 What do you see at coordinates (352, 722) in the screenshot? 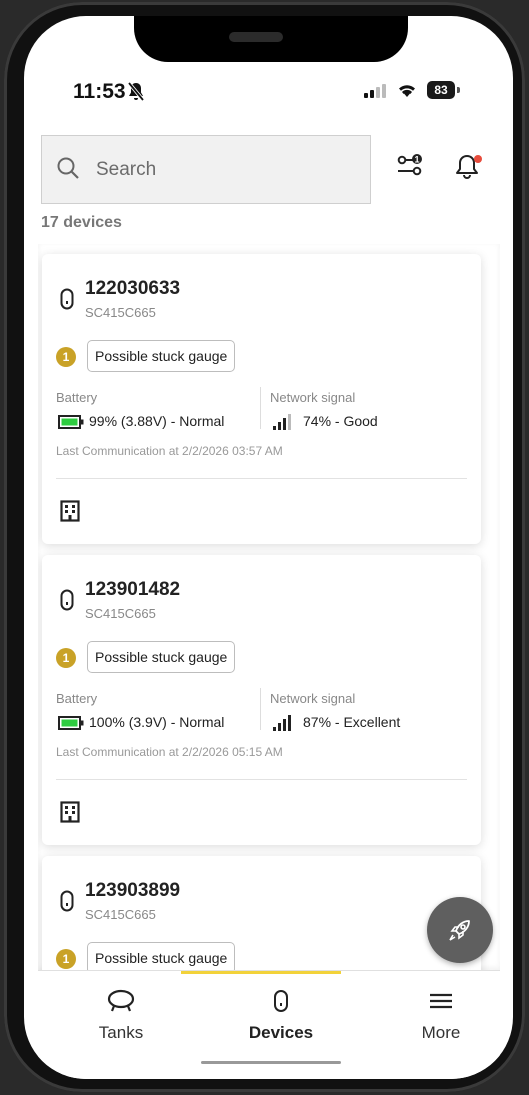
I see `signal-value: 87% - Excellent` at bounding box center [352, 722].